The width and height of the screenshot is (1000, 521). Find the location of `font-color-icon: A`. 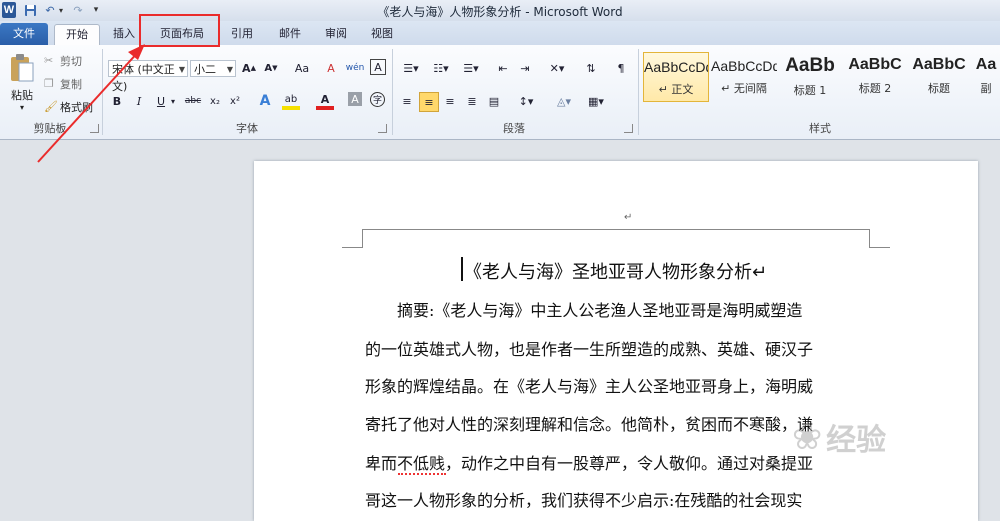

font-color-icon: A is located at coordinates (325, 101).